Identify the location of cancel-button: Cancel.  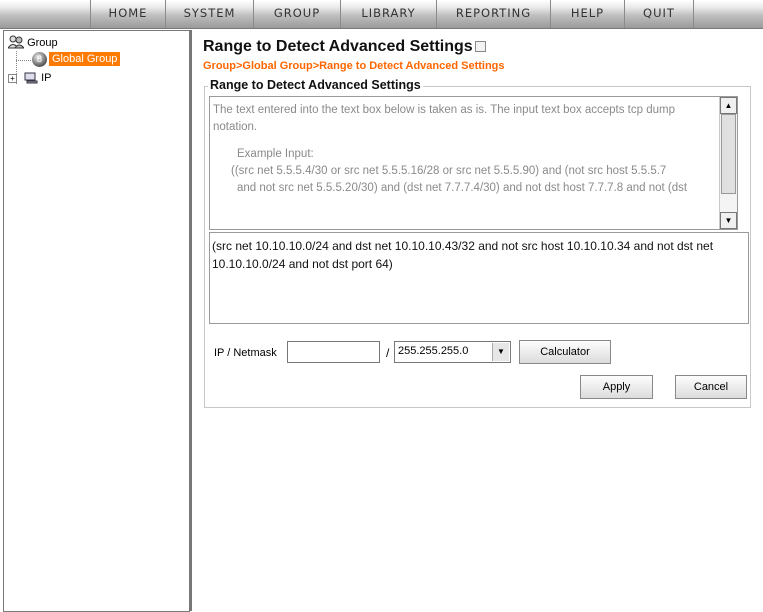
(711, 387).